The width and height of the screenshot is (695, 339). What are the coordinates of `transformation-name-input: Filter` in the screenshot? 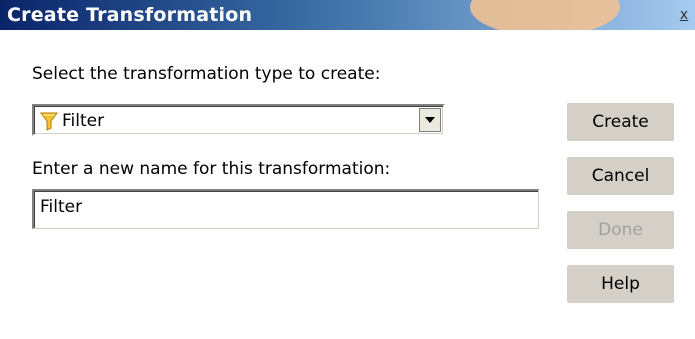 It's located at (285, 209).